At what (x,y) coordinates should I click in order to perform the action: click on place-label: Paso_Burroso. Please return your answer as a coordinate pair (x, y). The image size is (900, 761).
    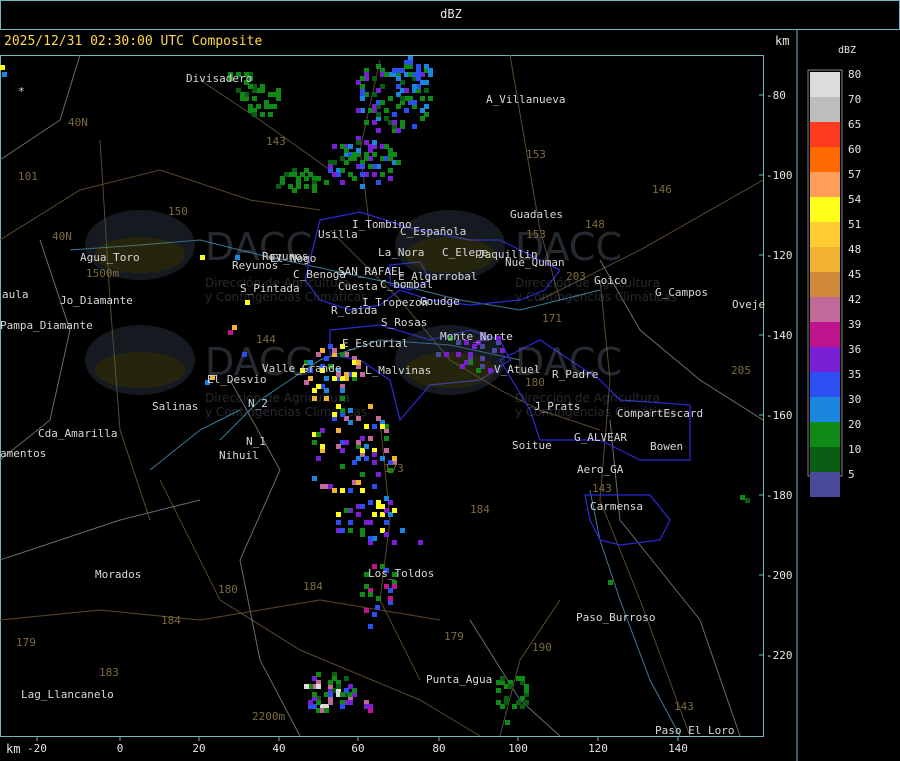
    Looking at the image, I should click on (615, 617).